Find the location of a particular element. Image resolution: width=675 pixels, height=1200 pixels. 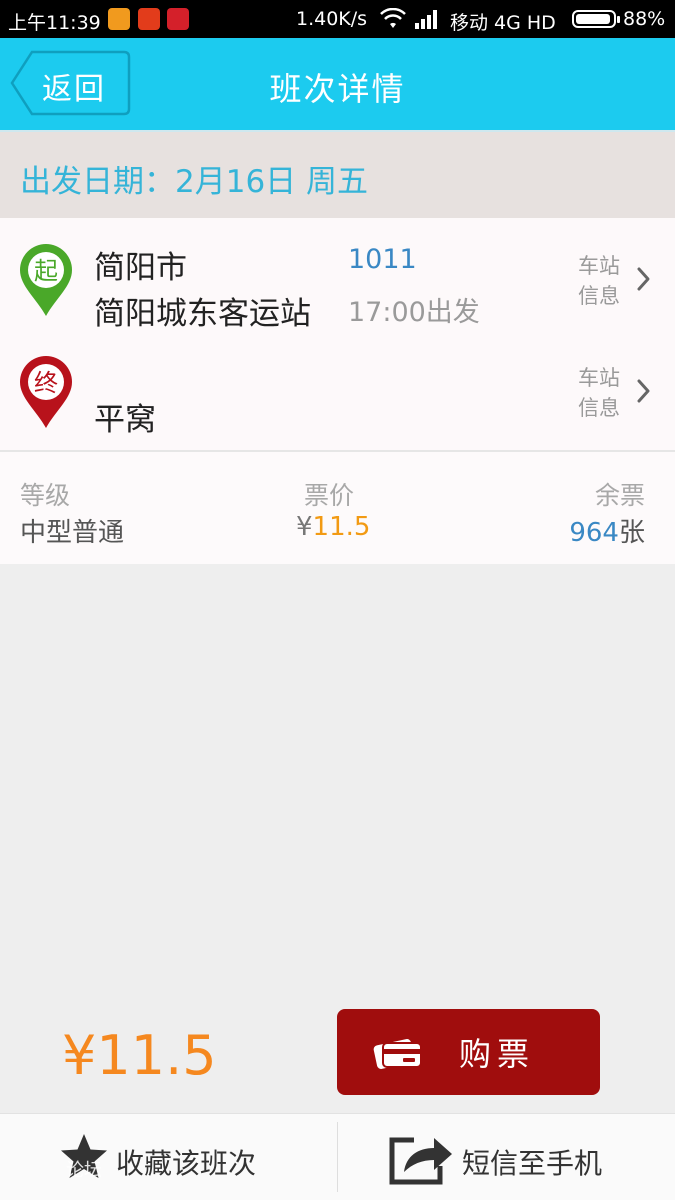

end-station-info-button: 车站 信息 is located at coordinates (618, 397).